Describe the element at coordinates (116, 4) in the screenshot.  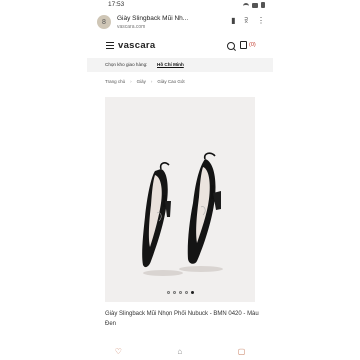
I see `status-time: 17:53` at that location.